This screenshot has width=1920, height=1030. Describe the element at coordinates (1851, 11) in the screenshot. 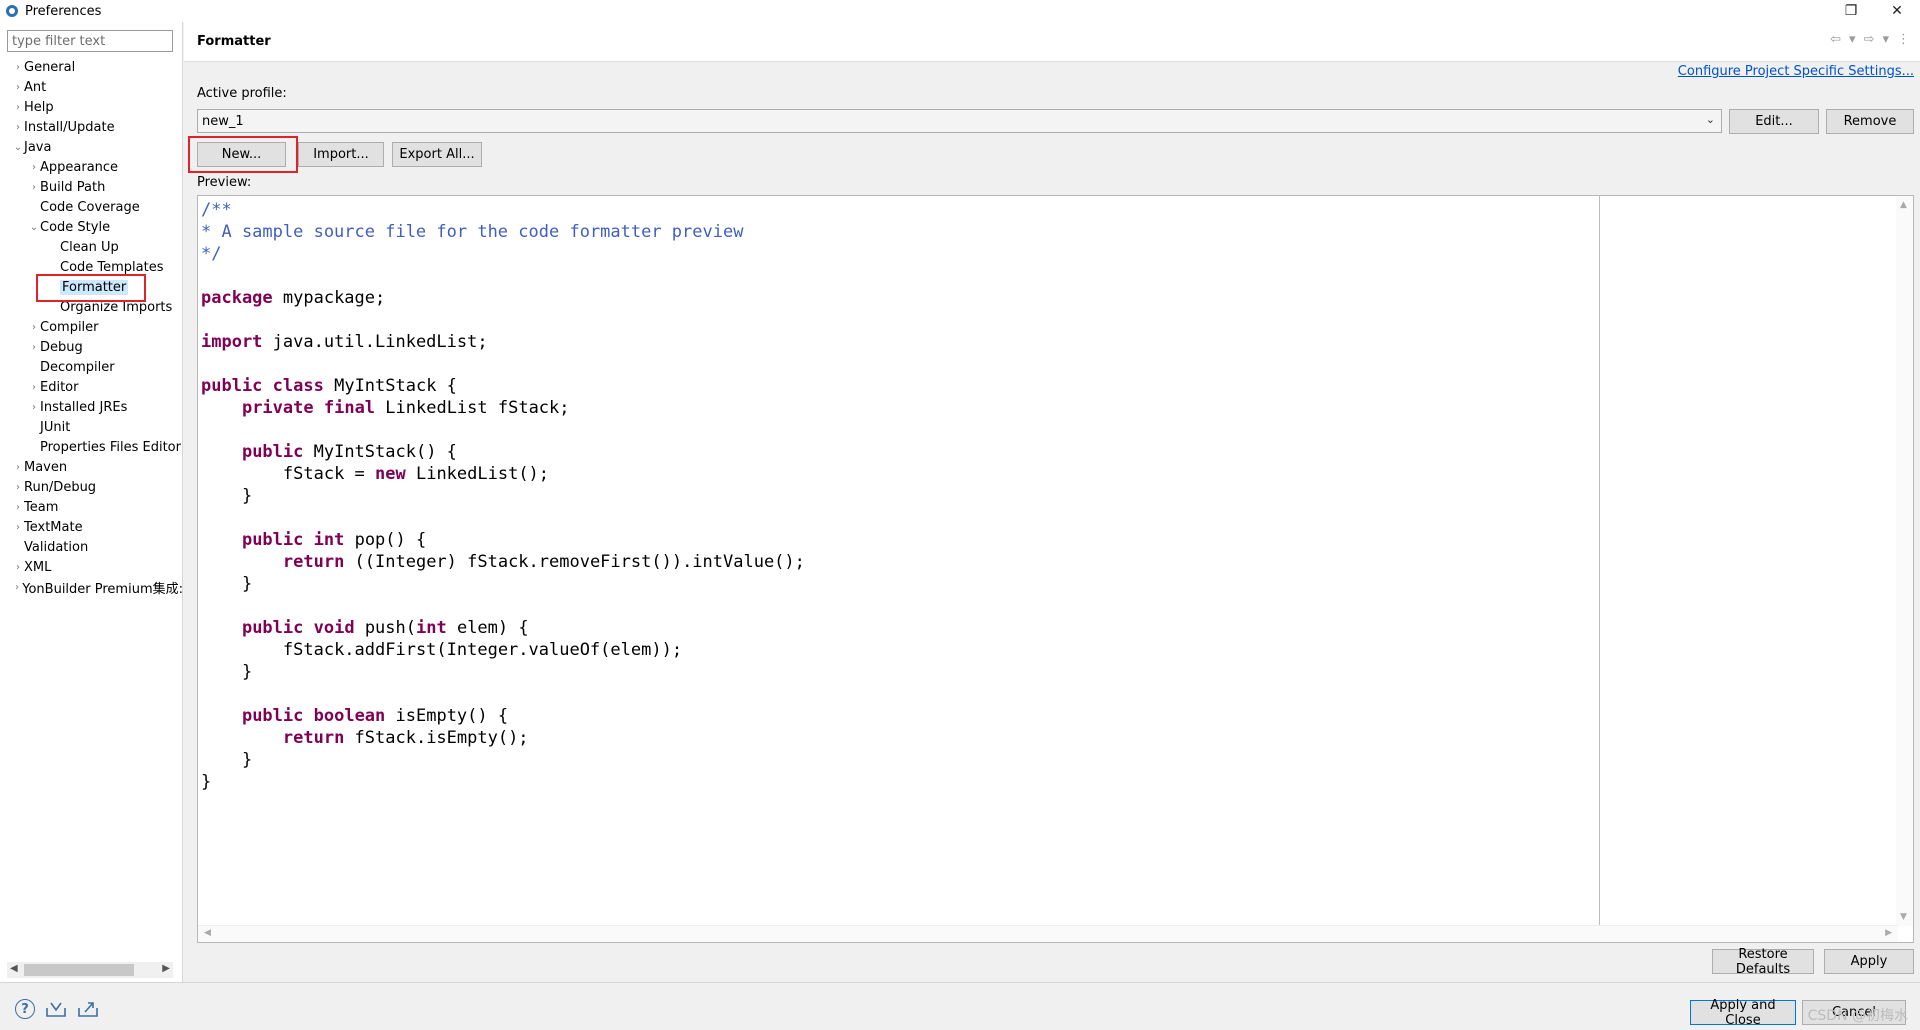

I see `restore-button: ❐` at that location.